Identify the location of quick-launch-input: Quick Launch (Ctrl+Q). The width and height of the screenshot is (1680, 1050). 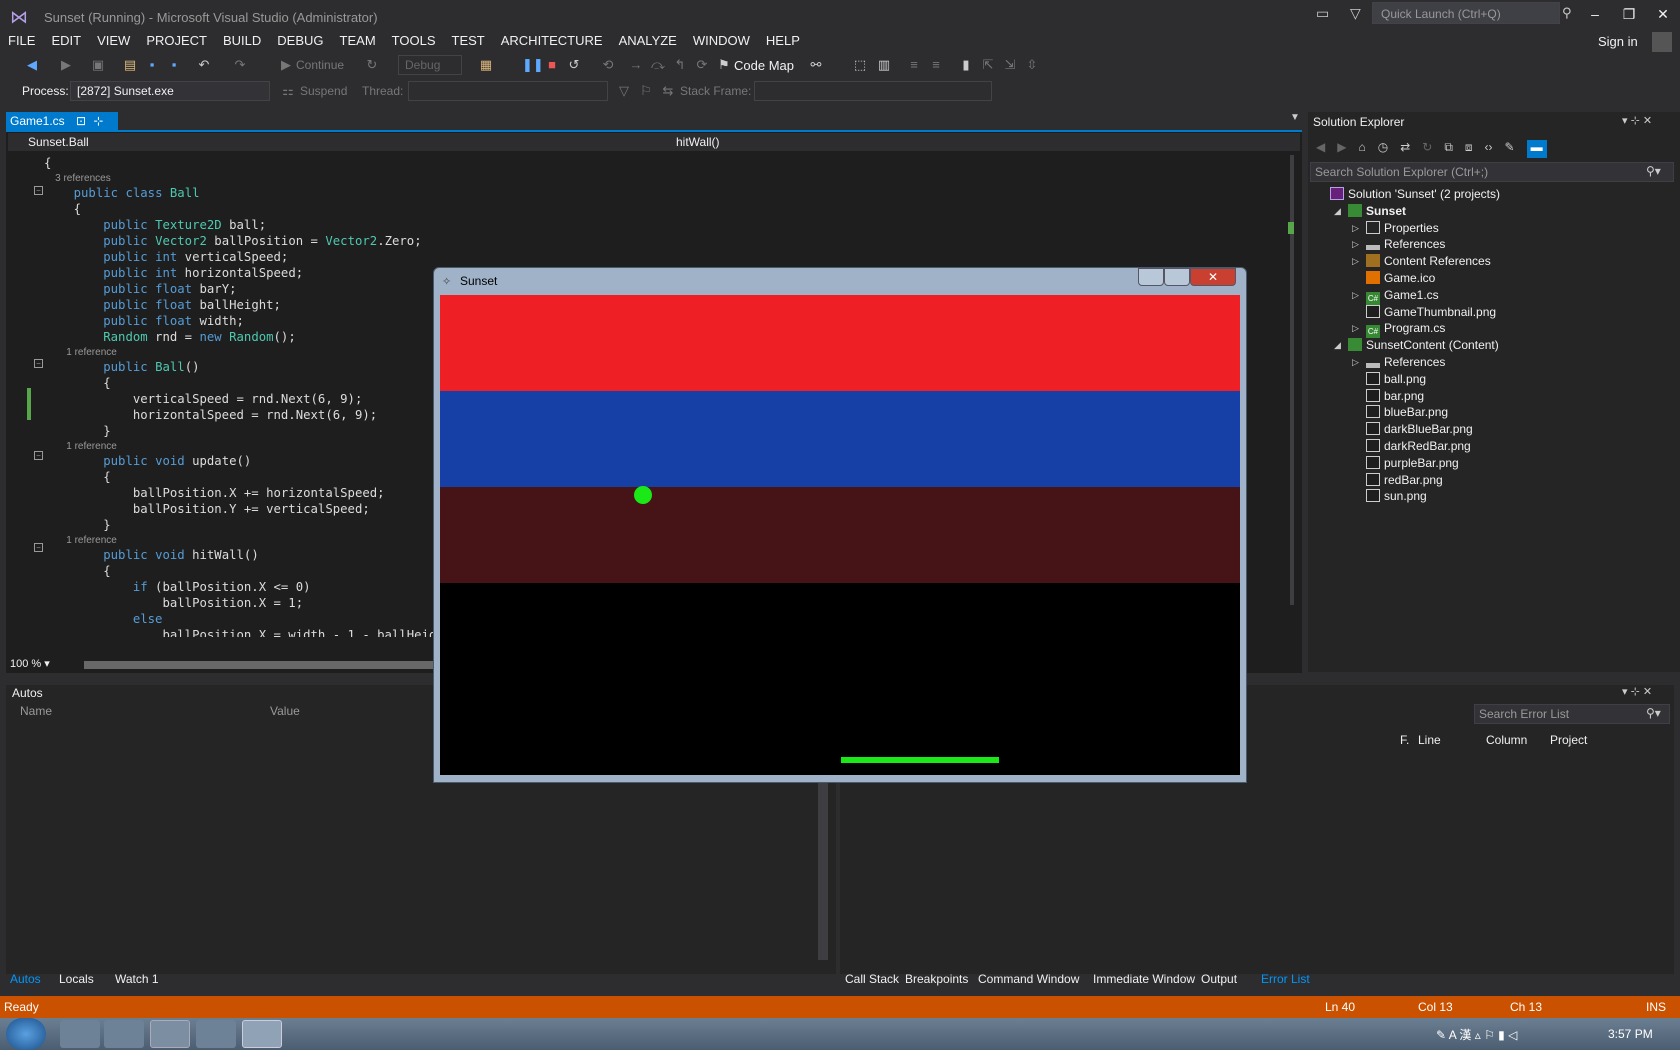
(1466, 13).